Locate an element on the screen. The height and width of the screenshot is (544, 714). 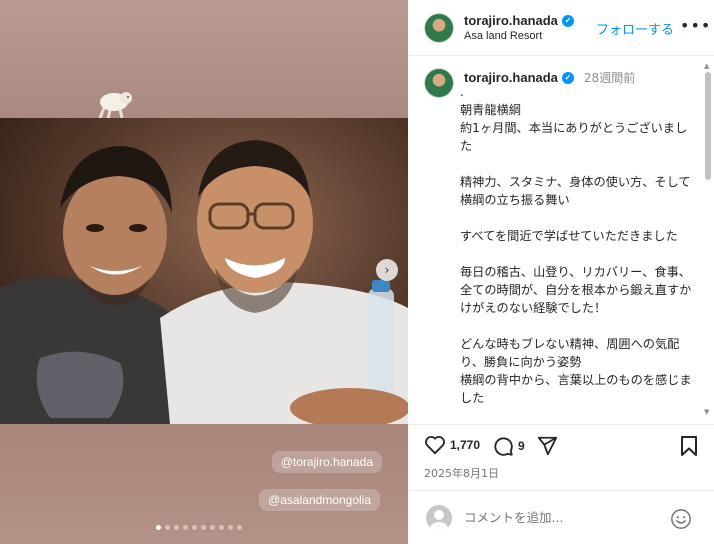
slide-indicator is located at coordinates (199, 527).